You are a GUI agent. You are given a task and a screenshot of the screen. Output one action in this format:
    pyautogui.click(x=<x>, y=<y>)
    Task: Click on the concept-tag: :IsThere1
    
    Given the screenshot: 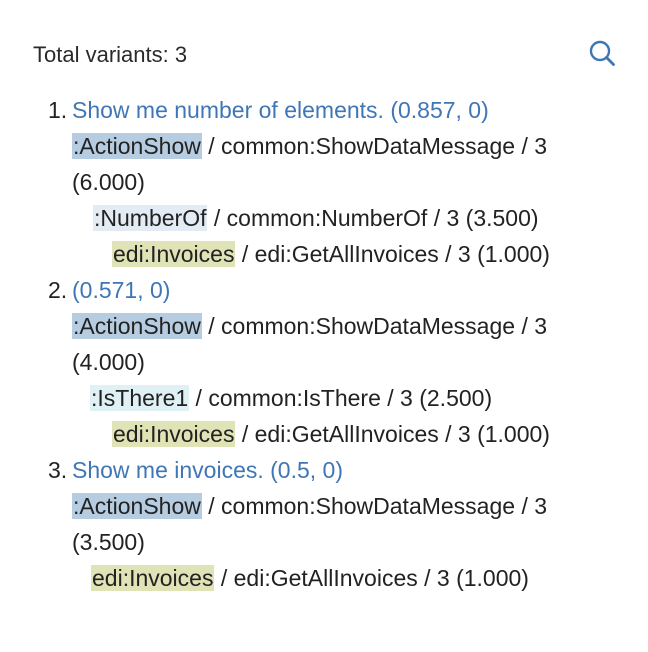 What is the action you would take?
    pyautogui.click(x=140, y=398)
    